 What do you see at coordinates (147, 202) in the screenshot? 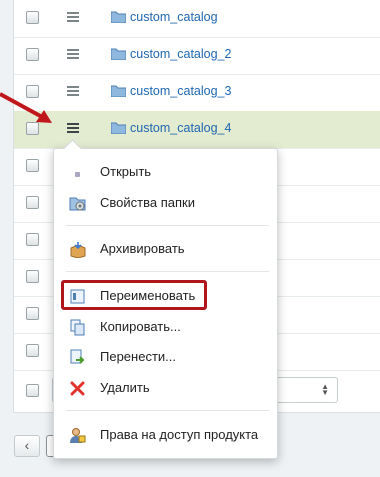
I see `menu-item-label: Свойства папки` at bounding box center [147, 202].